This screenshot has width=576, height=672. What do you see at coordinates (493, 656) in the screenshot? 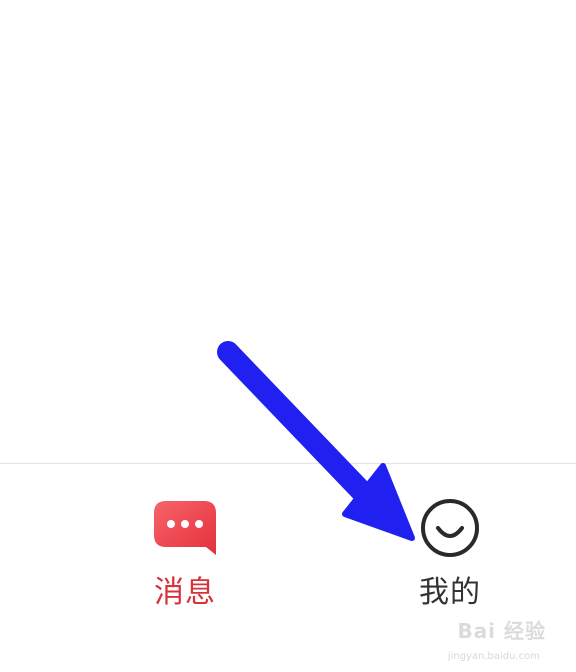
I see `watermark-url: jingyan.baidu.com` at bounding box center [493, 656].